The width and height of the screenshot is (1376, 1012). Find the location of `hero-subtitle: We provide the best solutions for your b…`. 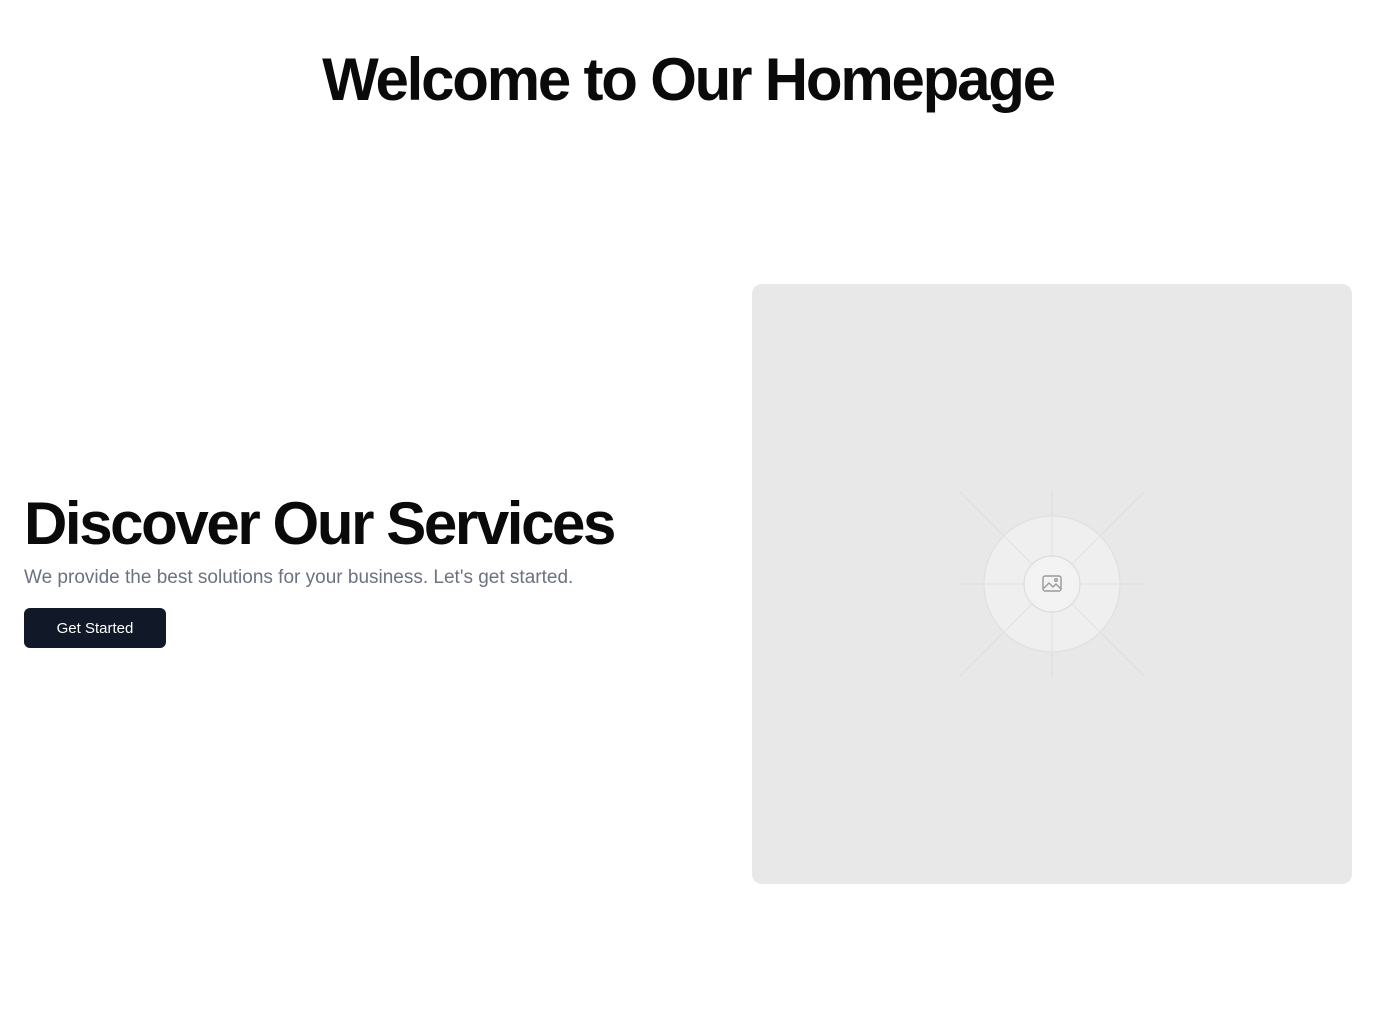

hero-subtitle: We provide the best solutions for your b… is located at coordinates (299, 577).